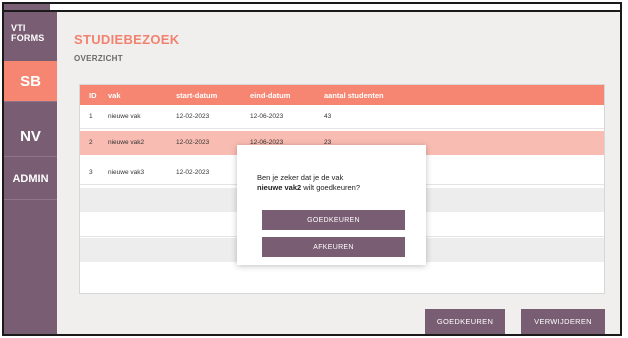 The image size is (628, 338). What do you see at coordinates (300, 177) in the screenshot?
I see `confirm-text-before: Ben je zeker dat je de vak` at bounding box center [300, 177].